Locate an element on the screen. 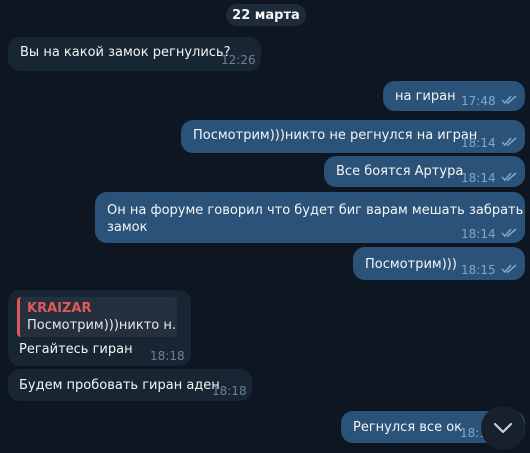 The height and width of the screenshot is (453, 530). message-text-line-2: замок is located at coordinates (127, 227).